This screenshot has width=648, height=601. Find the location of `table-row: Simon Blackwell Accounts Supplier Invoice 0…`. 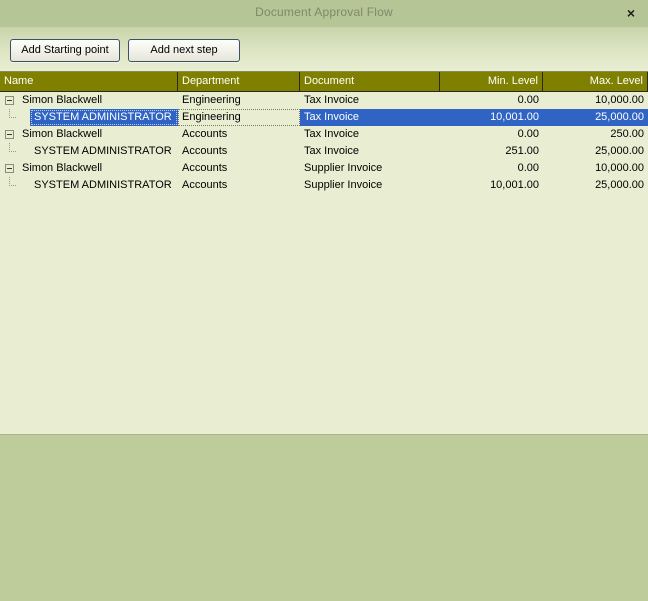

table-row: Simon Blackwell Accounts Supplier Invoice 0… is located at coordinates (324, 168).